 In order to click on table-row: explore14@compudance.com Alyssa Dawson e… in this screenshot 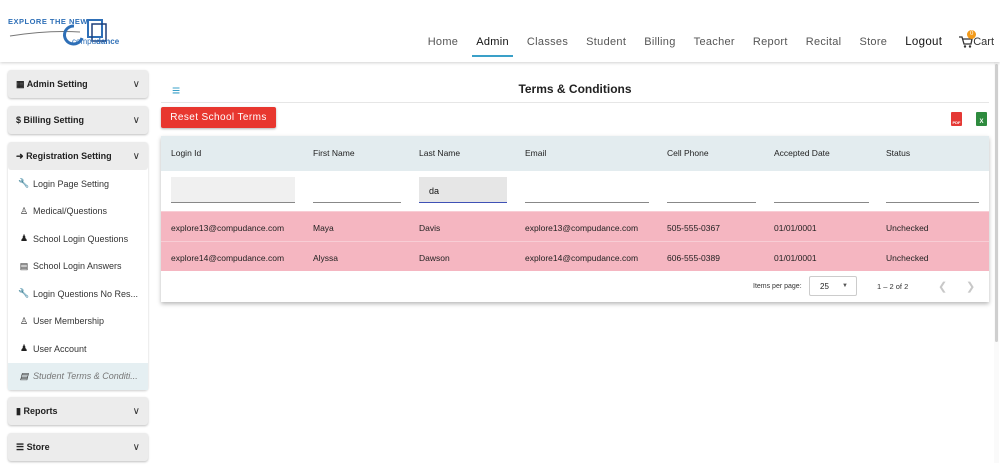, I will do `click(575, 256)`.